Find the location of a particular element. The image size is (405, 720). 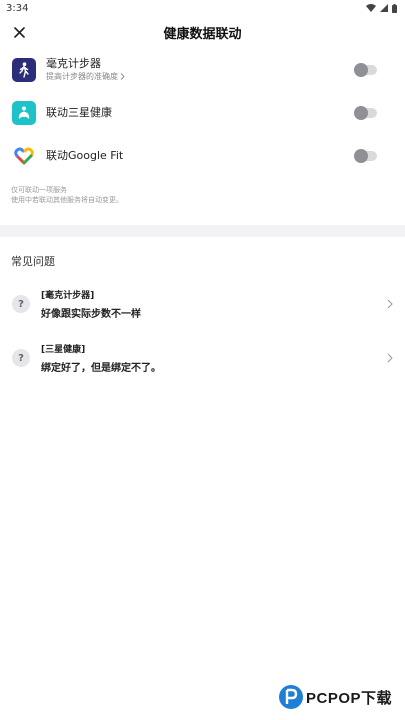

faq-item: ? [三星健康] 绑定好了，但是绑定不了。 is located at coordinates (202, 358).